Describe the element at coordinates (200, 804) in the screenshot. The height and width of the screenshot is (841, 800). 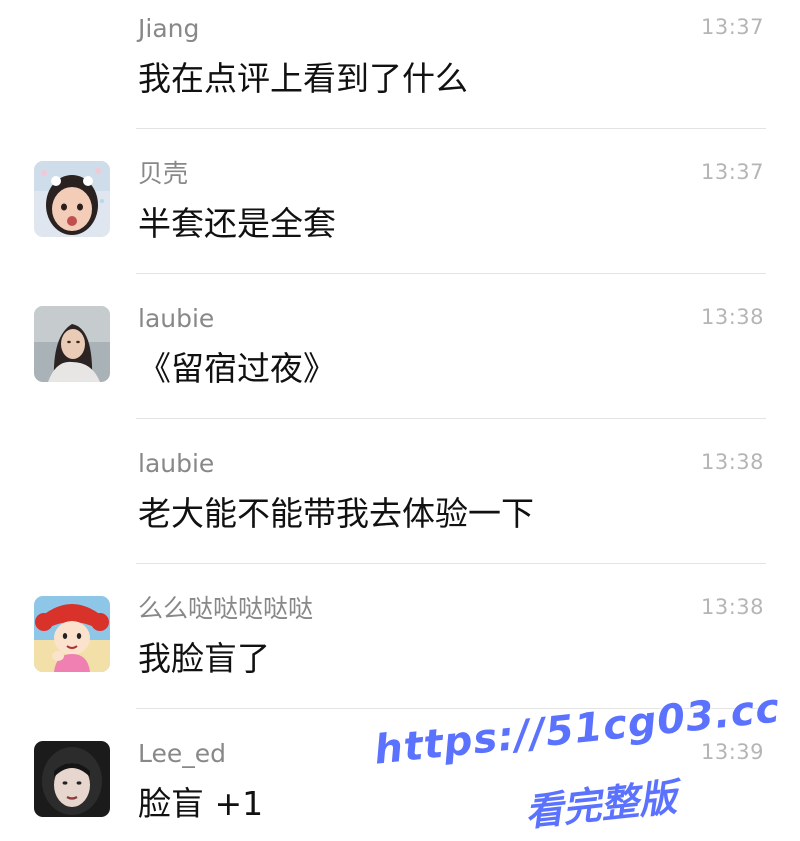
I see `message-text: 脸盲 +1` at that location.